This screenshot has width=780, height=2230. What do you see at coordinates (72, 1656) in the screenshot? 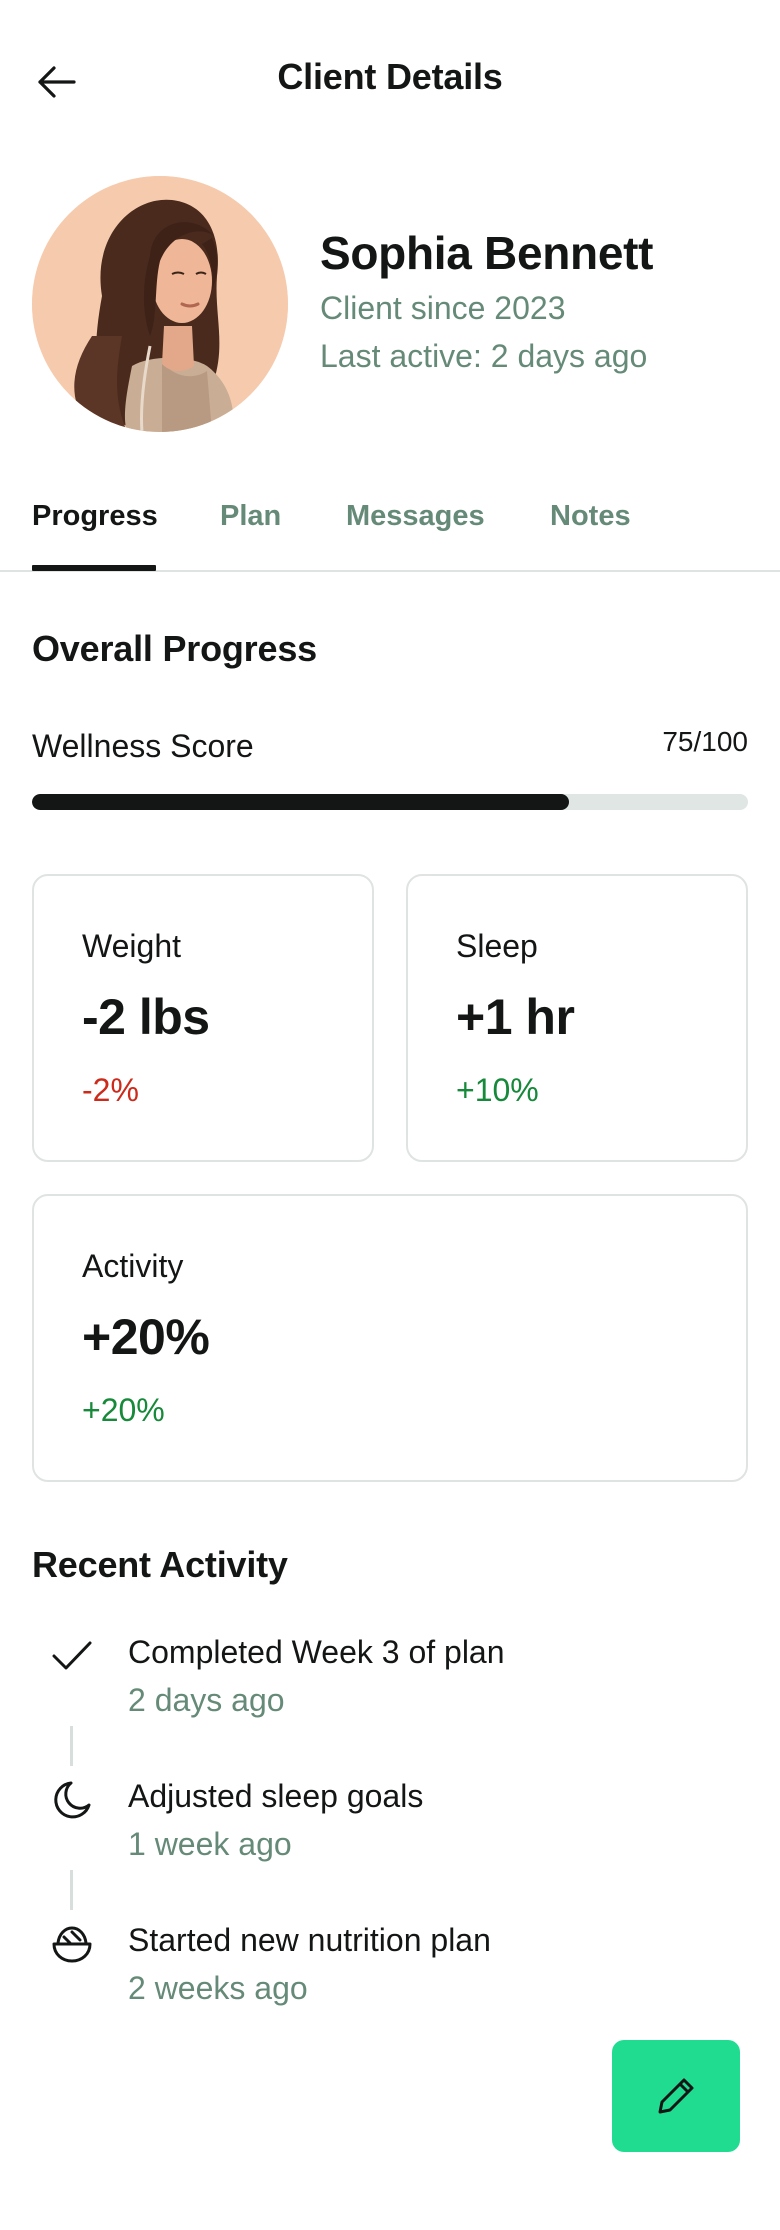
I see `checkmark-icon` at bounding box center [72, 1656].